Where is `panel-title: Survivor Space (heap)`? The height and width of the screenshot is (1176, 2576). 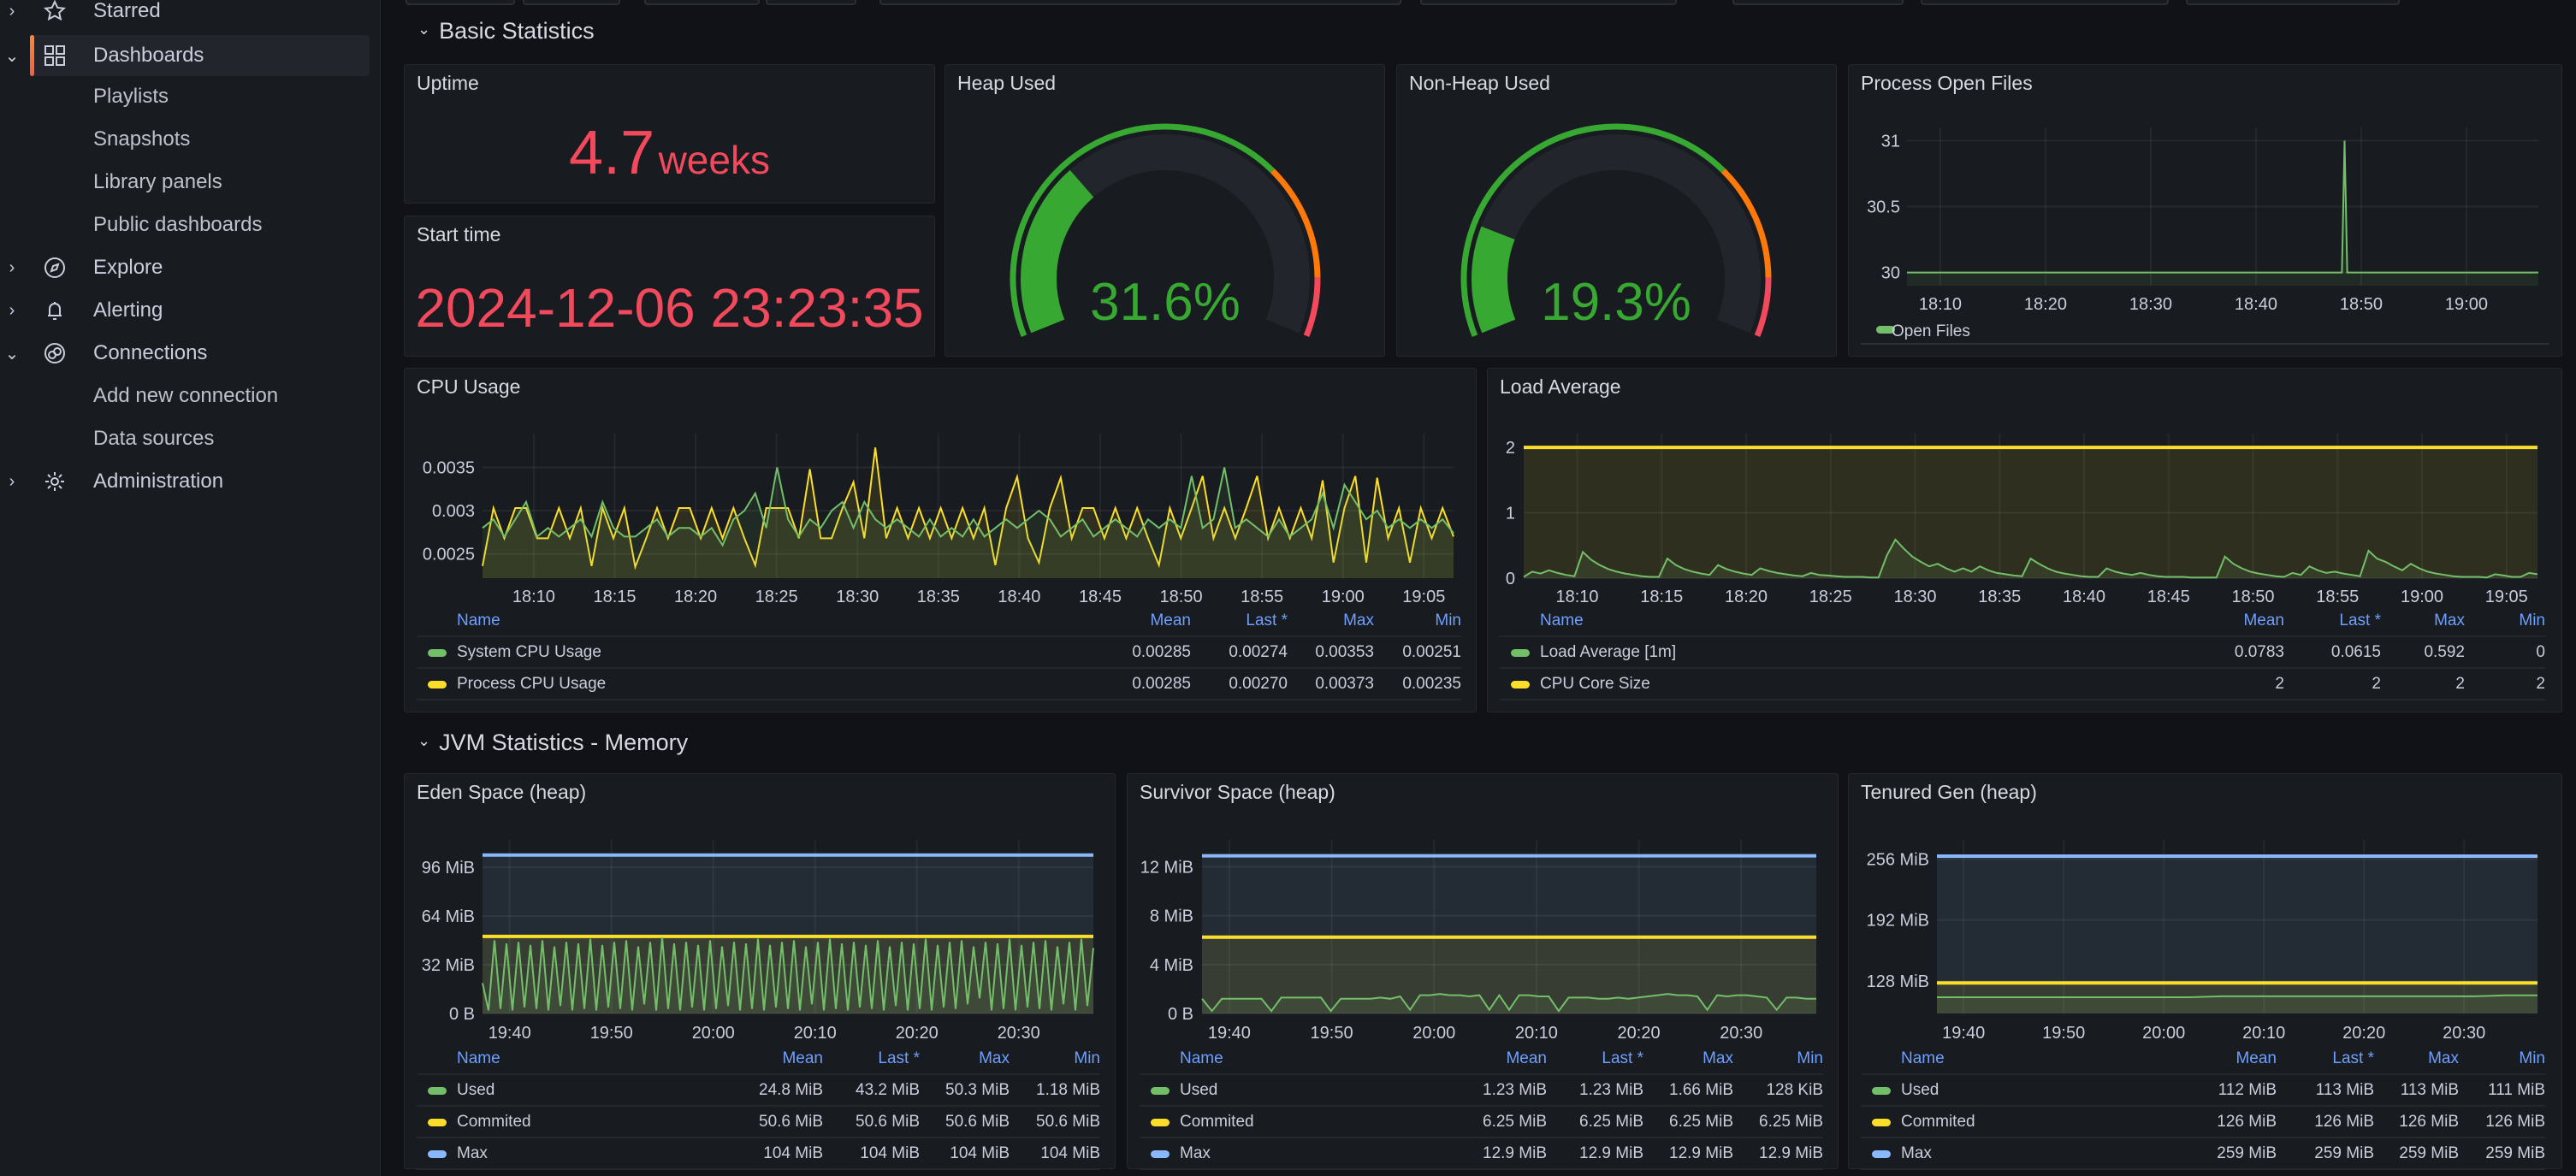
panel-title: Survivor Space (heap) is located at coordinates (1237, 792).